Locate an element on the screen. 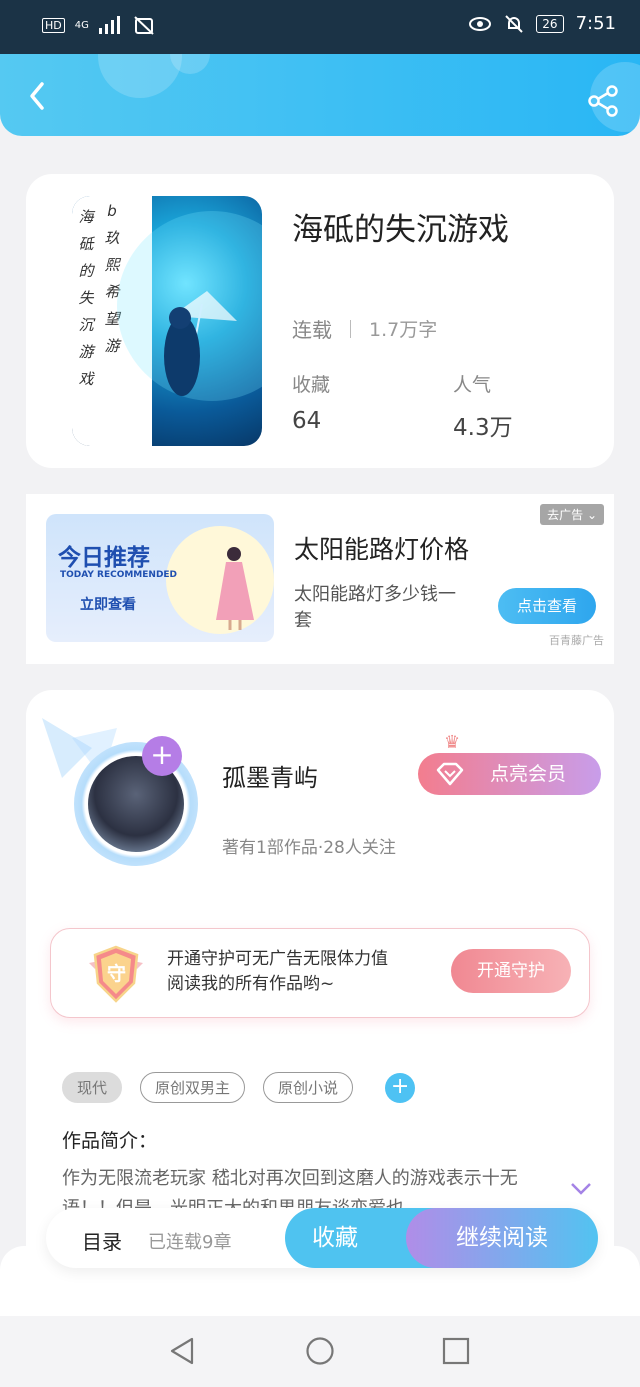  divider is located at coordinates (350, 328).